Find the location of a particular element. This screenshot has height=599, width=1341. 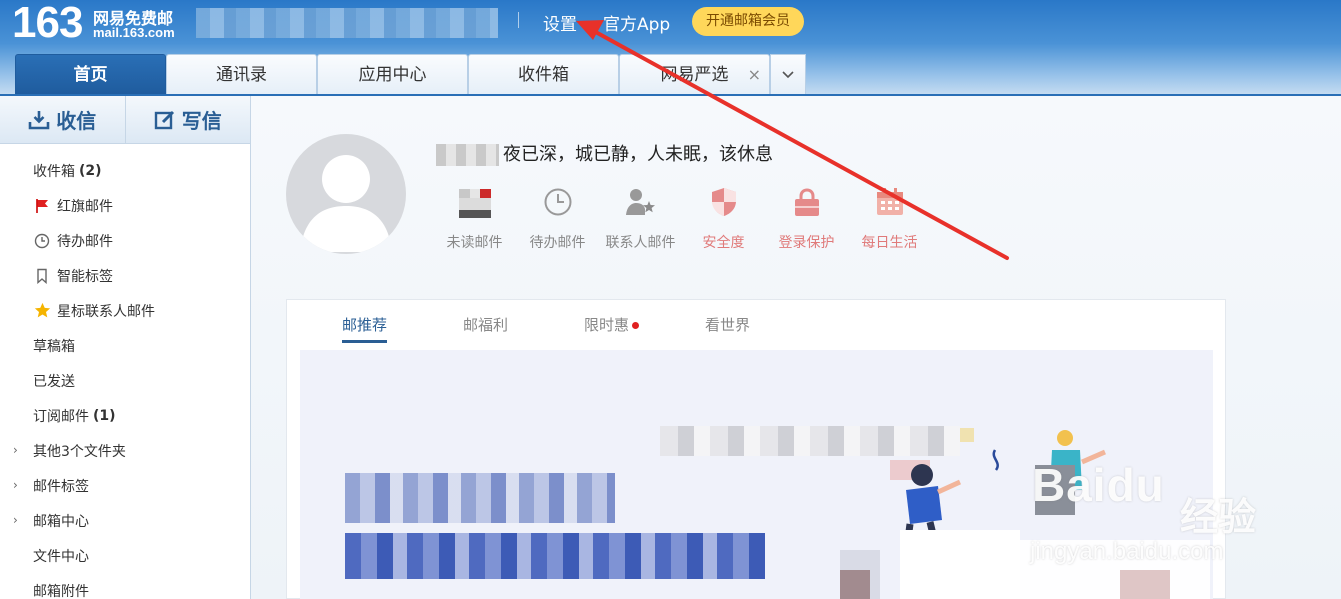

quick-todo: 待办邮件 is located at coordinates (557, 219).